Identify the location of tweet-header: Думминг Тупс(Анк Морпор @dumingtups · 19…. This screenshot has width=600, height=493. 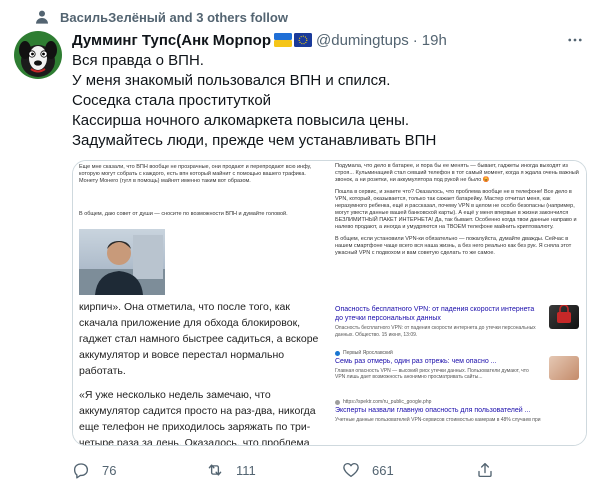
(329, 40).